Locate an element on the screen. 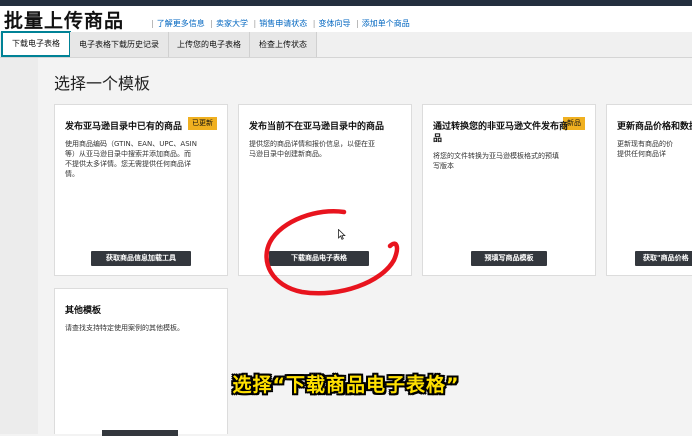  desc-line: 提供任何商品详 is located at coordinates (641, 154).